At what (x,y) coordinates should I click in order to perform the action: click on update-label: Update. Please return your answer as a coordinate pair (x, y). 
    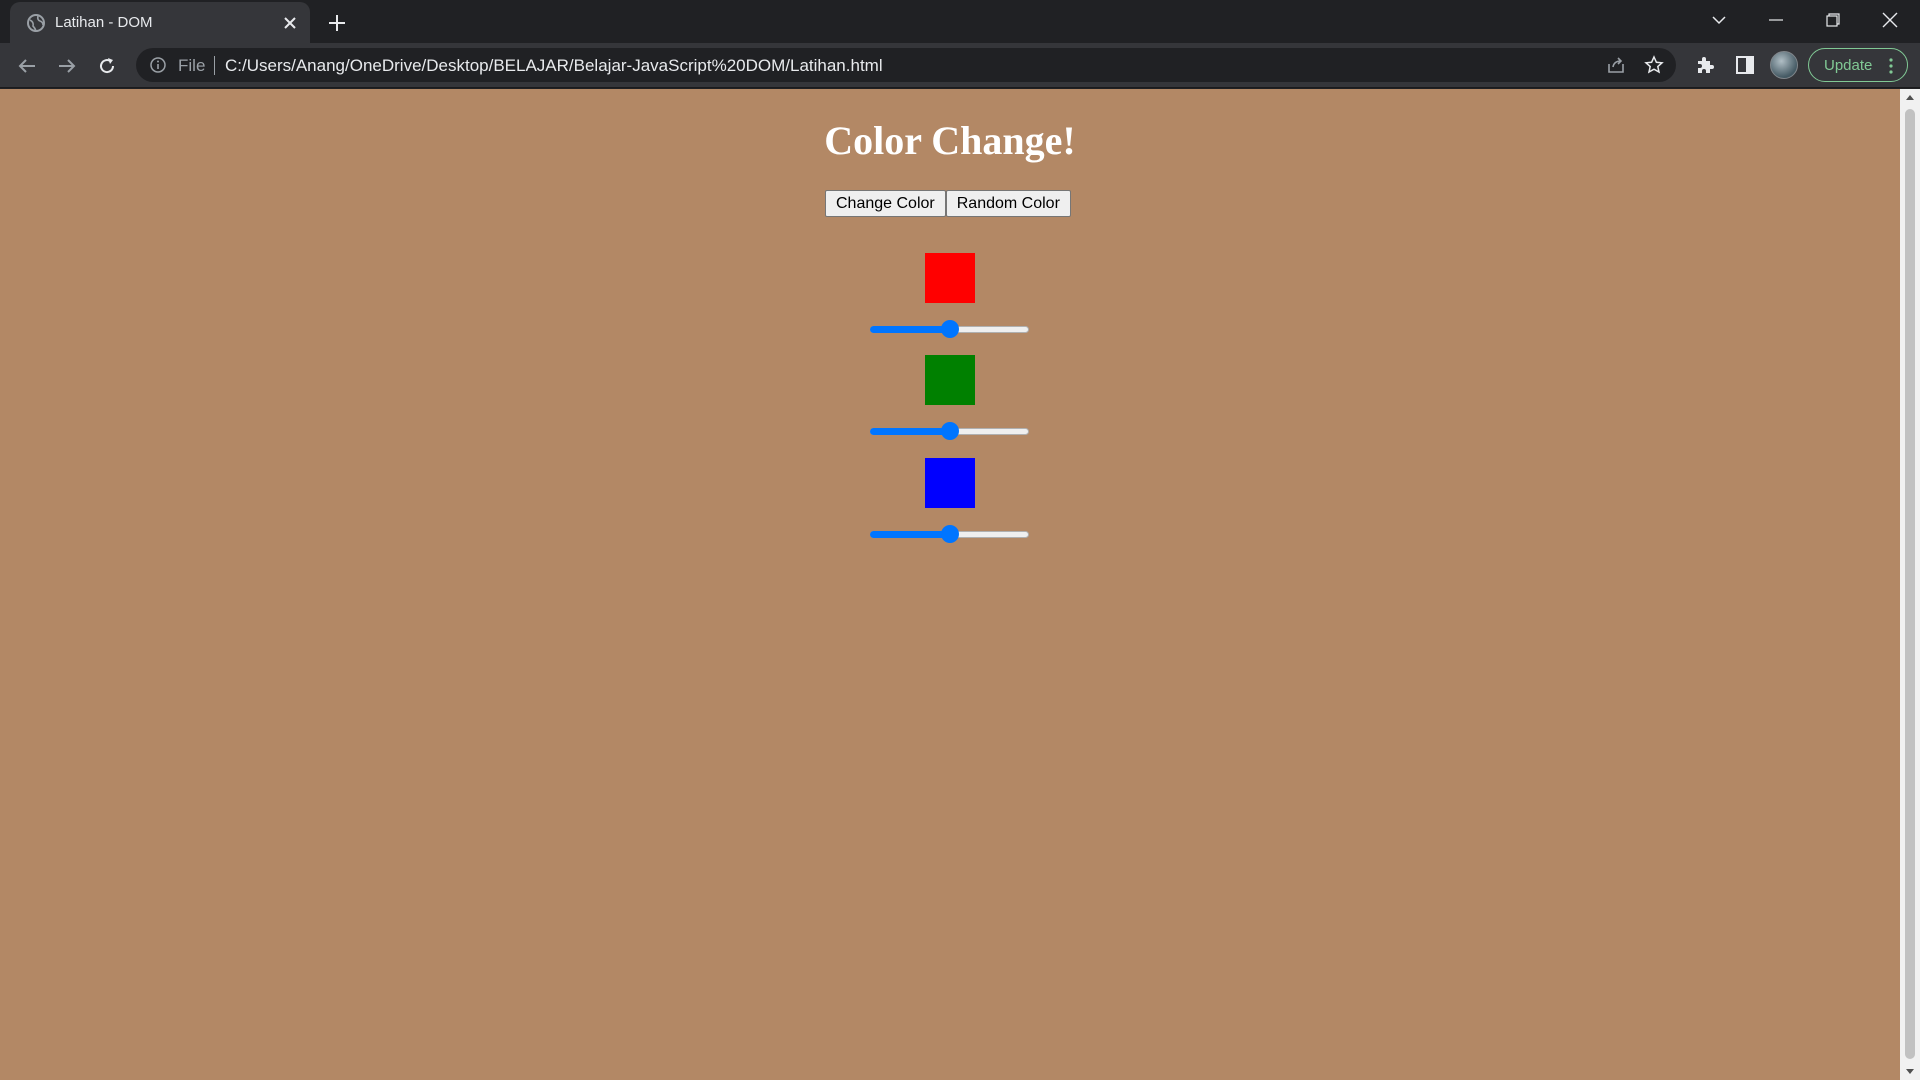
    Looking at the image, I should click on (1848, 65).